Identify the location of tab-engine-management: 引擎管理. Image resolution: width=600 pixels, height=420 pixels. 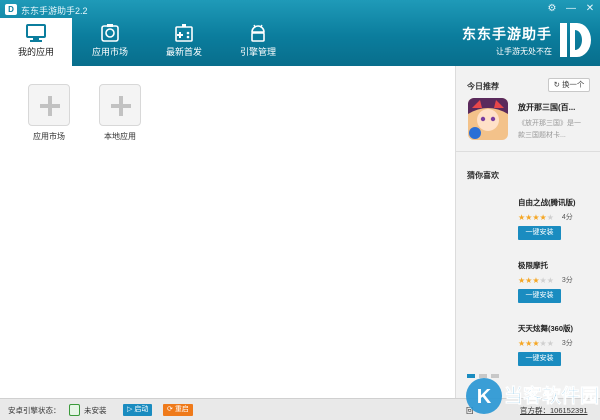
(258, 42).